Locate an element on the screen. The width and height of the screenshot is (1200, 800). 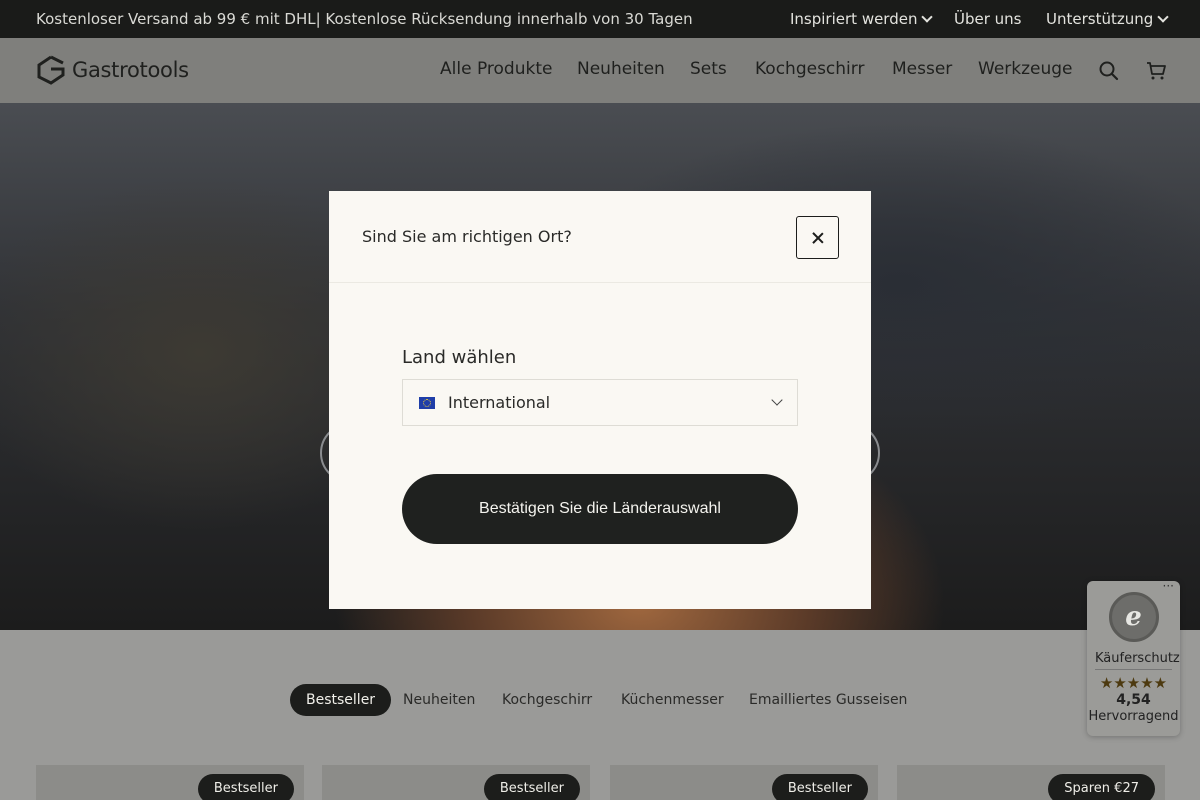
nav-sets: Sets is located at coordinates (708, 69).